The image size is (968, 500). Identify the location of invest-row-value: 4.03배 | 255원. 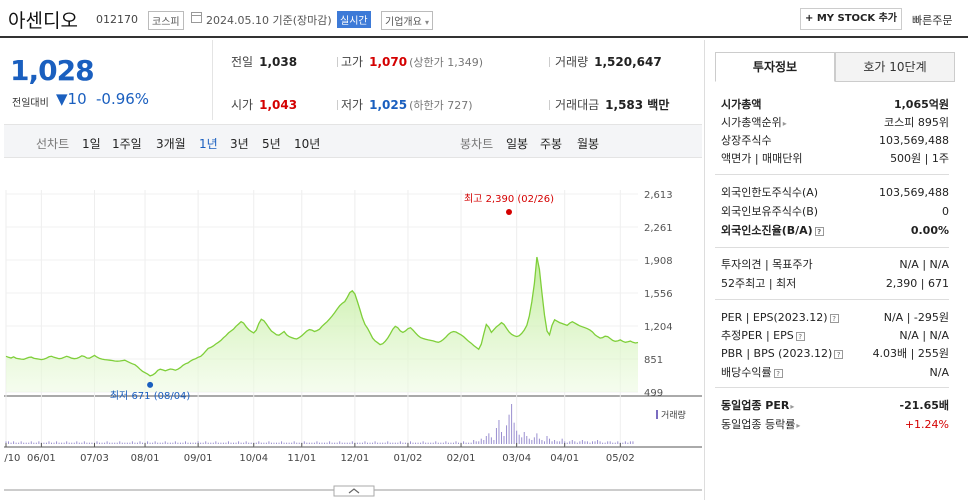
(910, 353).